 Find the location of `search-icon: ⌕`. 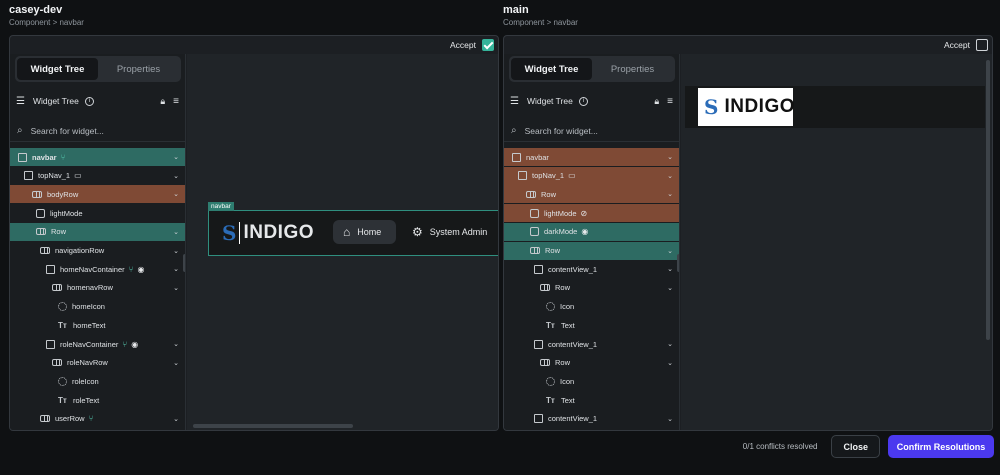

search-icon: ⌕ is located at coordinates (20, 130).